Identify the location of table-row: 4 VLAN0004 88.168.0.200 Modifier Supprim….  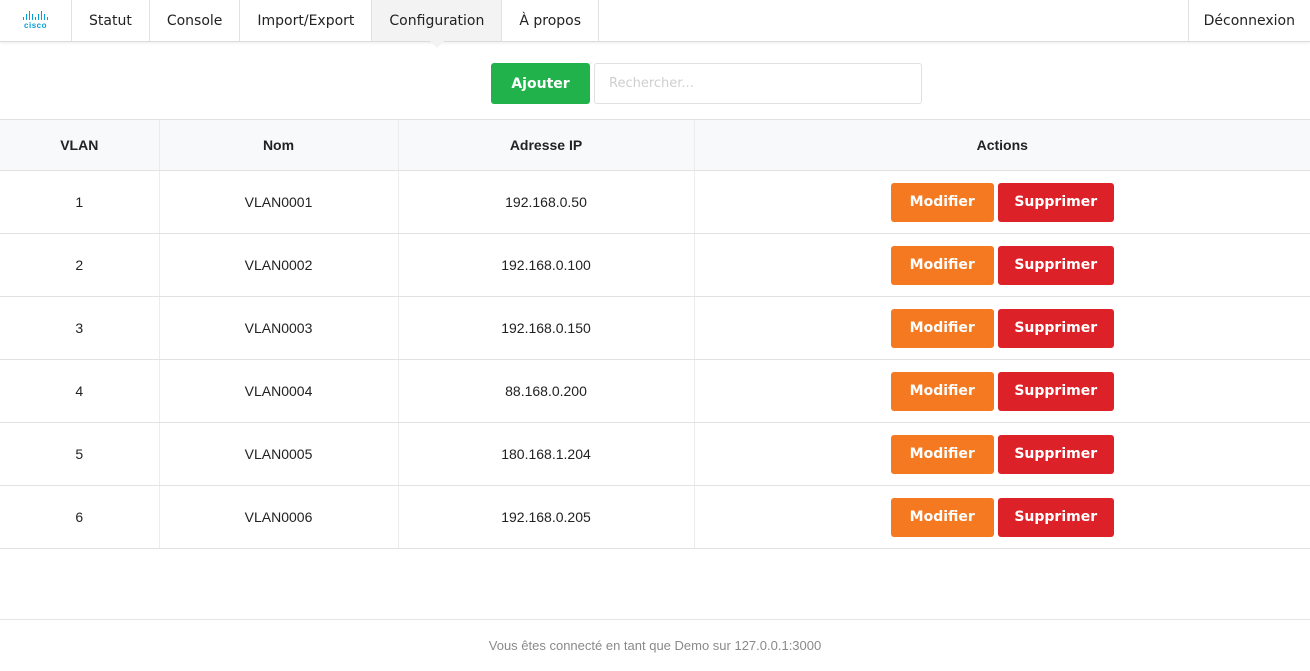
(655, 391).